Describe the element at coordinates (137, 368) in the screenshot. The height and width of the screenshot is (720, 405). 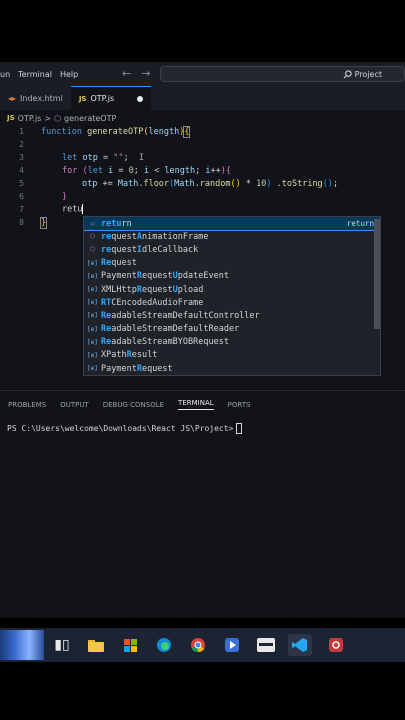
I see `suggestion-label: PaymentRequest` at that location.